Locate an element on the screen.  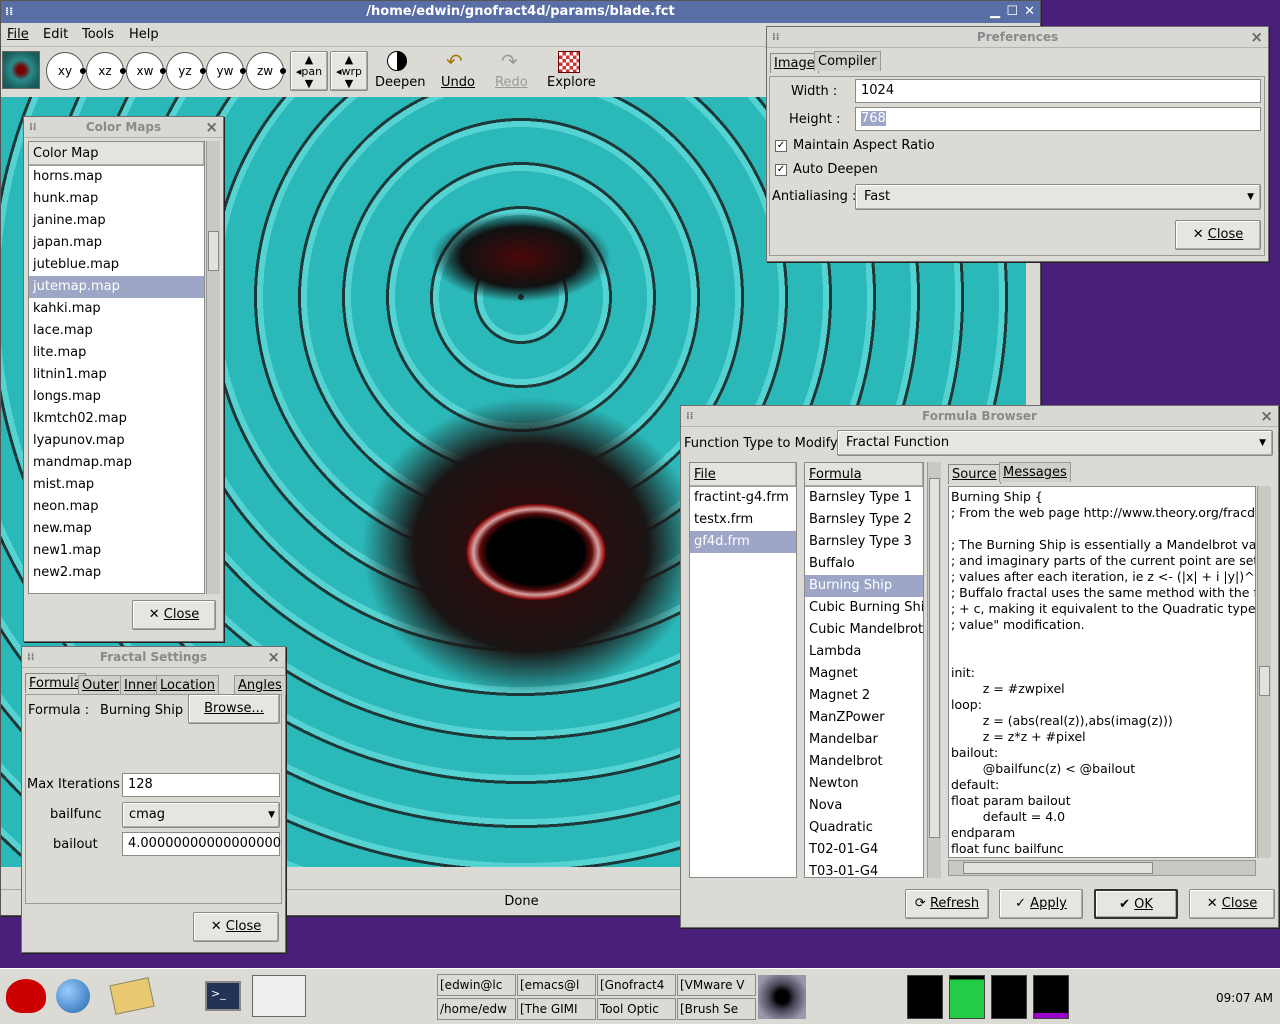
list-item: gf4d.frm is located at coordinates (743, 542).